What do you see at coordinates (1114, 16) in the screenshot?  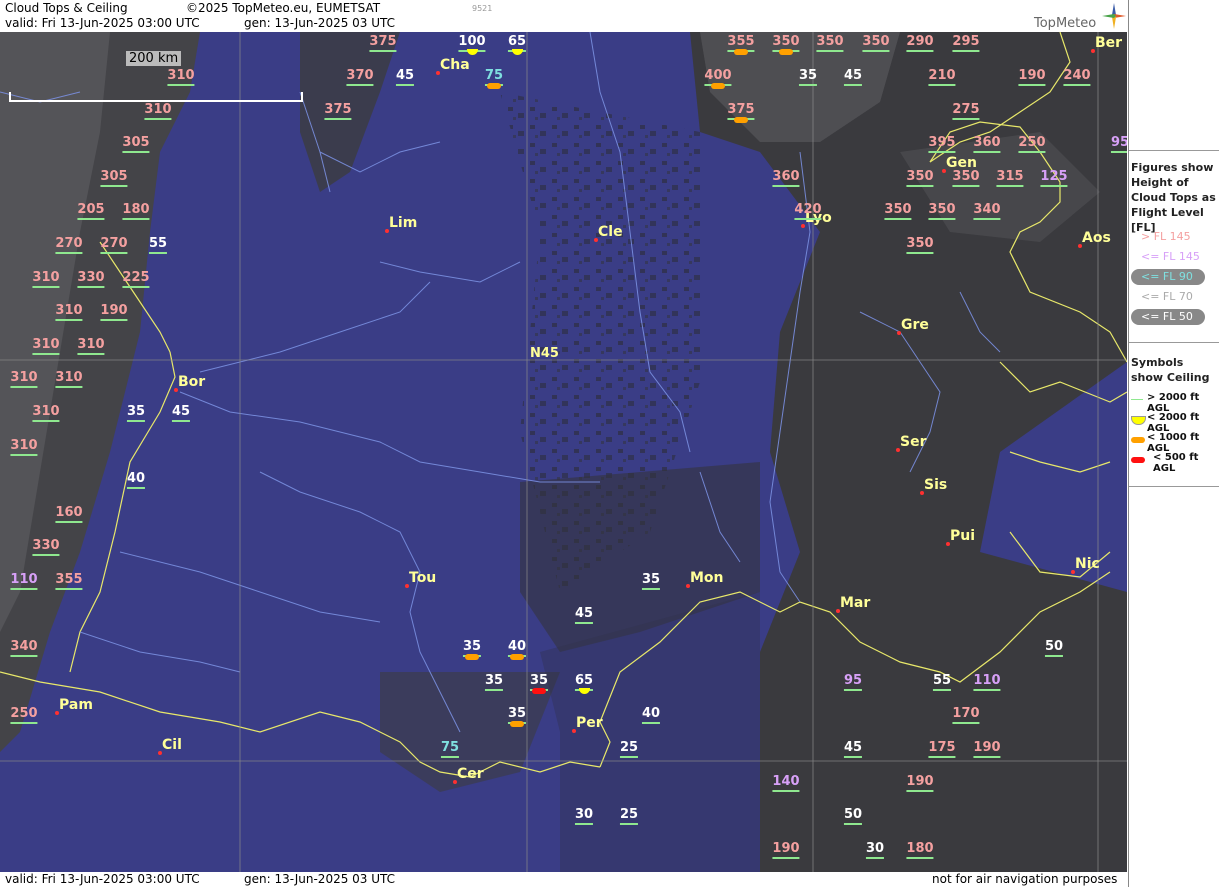 I see `compass-logo-icon` at bounding box center [1114, 16].